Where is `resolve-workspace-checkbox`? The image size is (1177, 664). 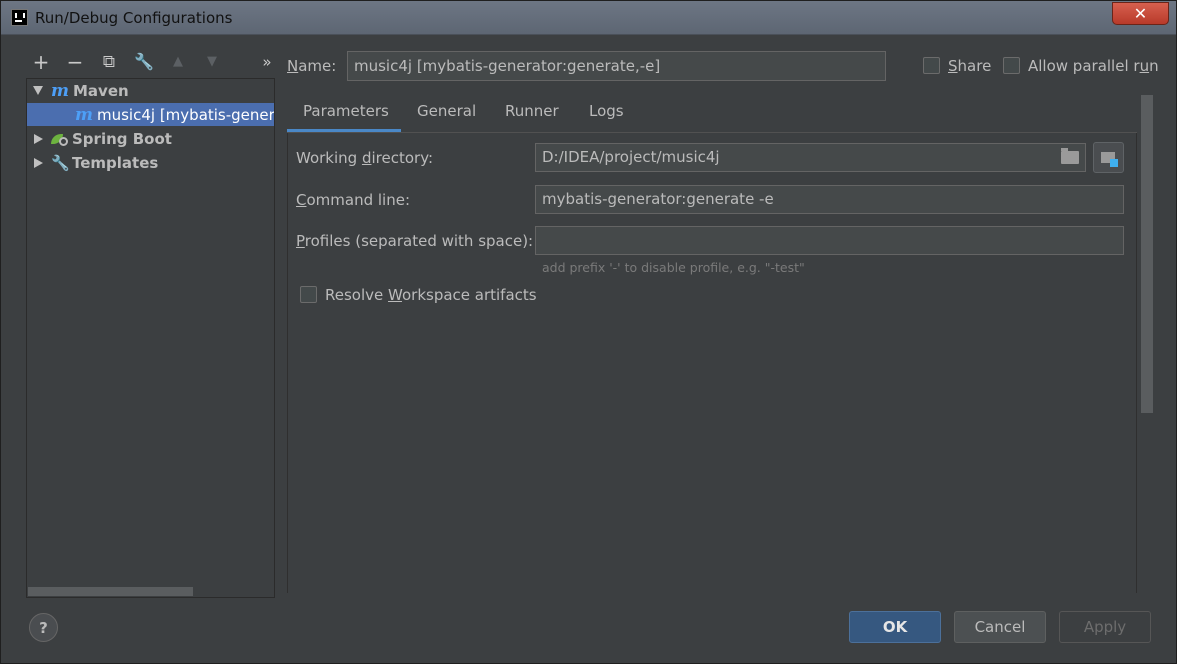
resolve-workspace-checkbox is located at coordinates (308, 294).